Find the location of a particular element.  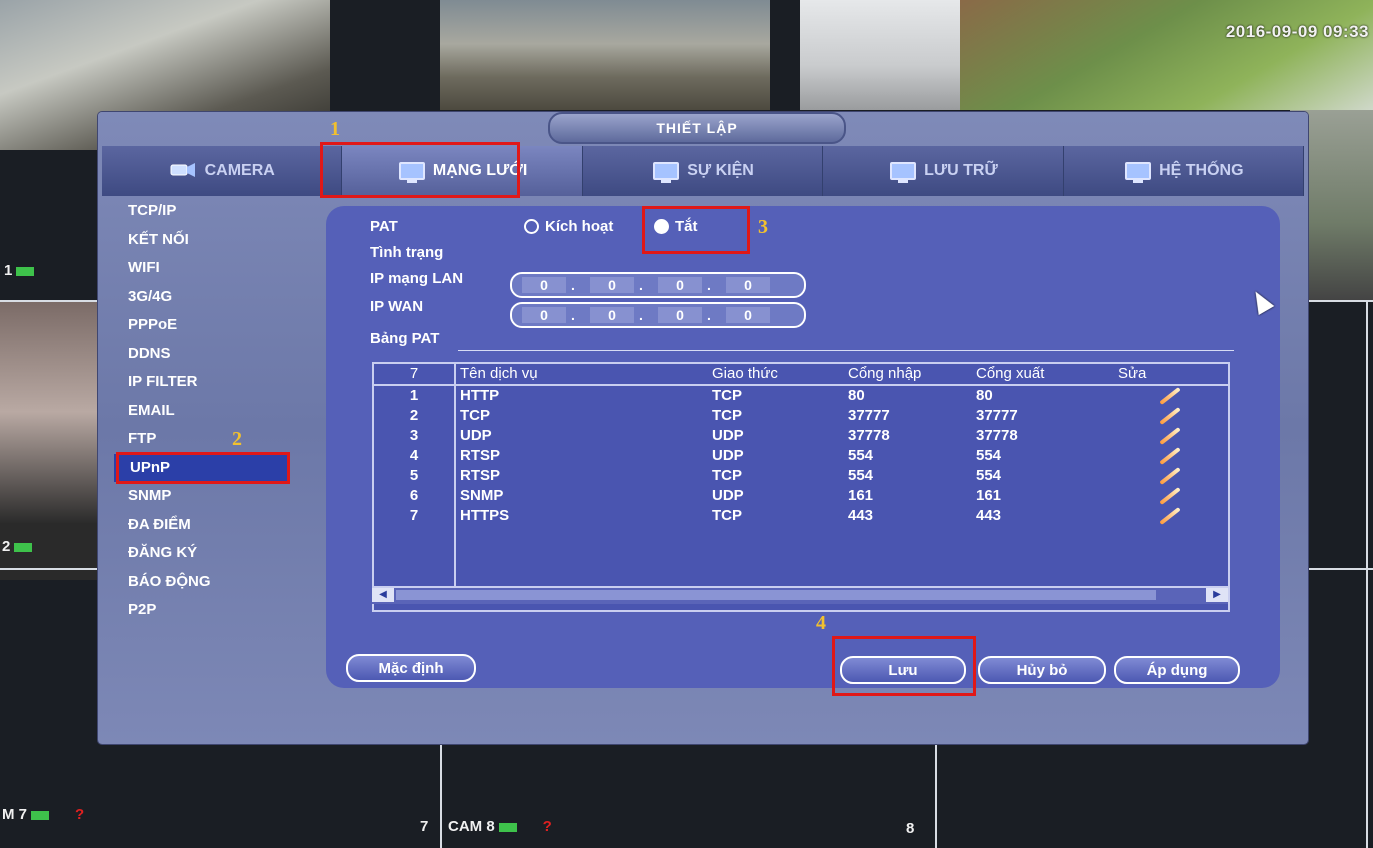

table-row: 2 TCP TCP 37777 37777 is located at coordinates (801, 416).